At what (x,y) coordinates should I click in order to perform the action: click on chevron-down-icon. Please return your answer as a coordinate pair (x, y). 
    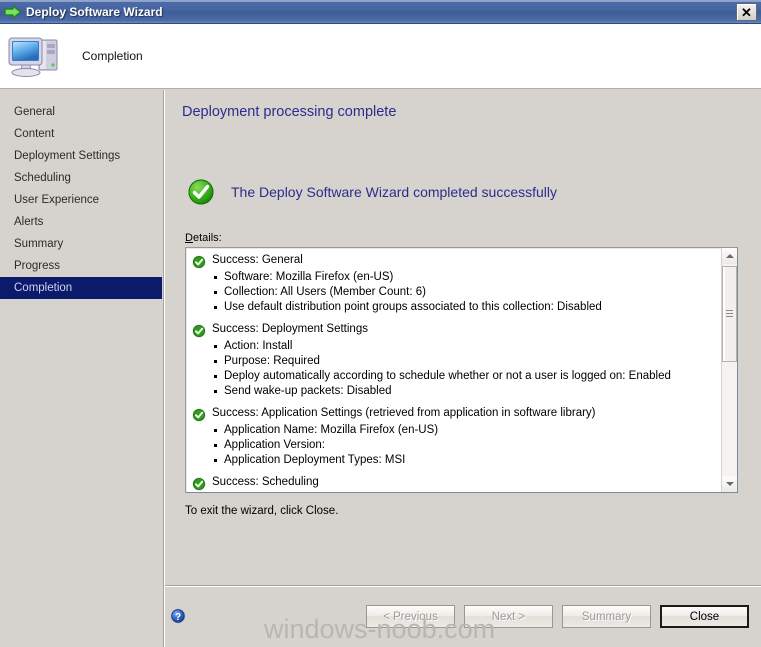
    Looking at the image, I should click on (729, 484).